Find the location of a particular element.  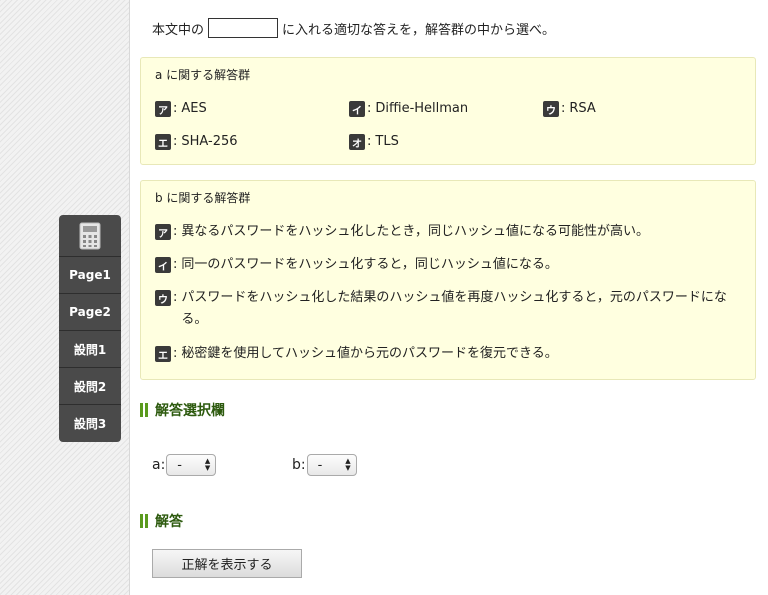

choice-text: RSA is located at coordinates (582, 108).